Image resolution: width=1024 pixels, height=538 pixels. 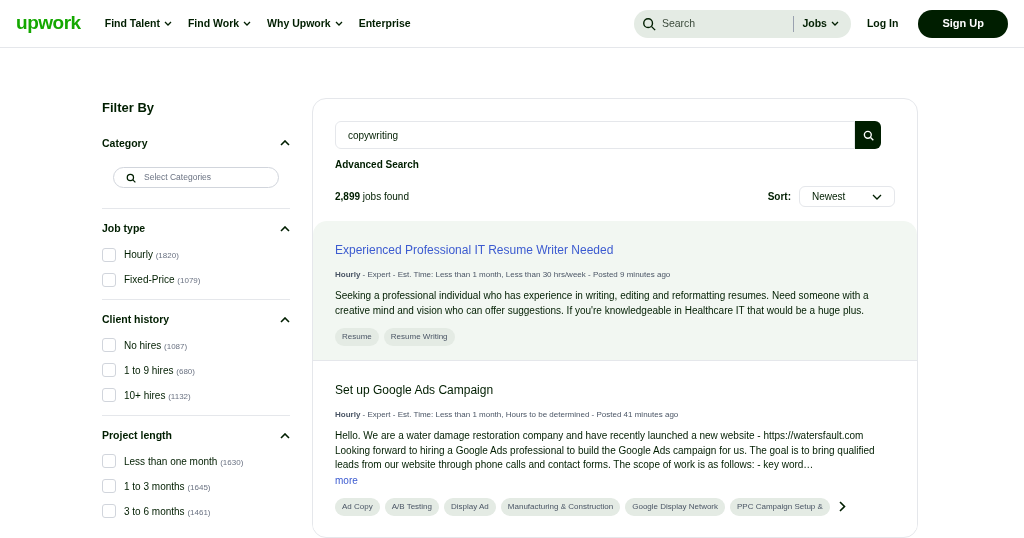 What do you see at coordinates (128, 108) in the screenshot?
I see `filter-heading: Filter By` at bounding box center [128, 108].